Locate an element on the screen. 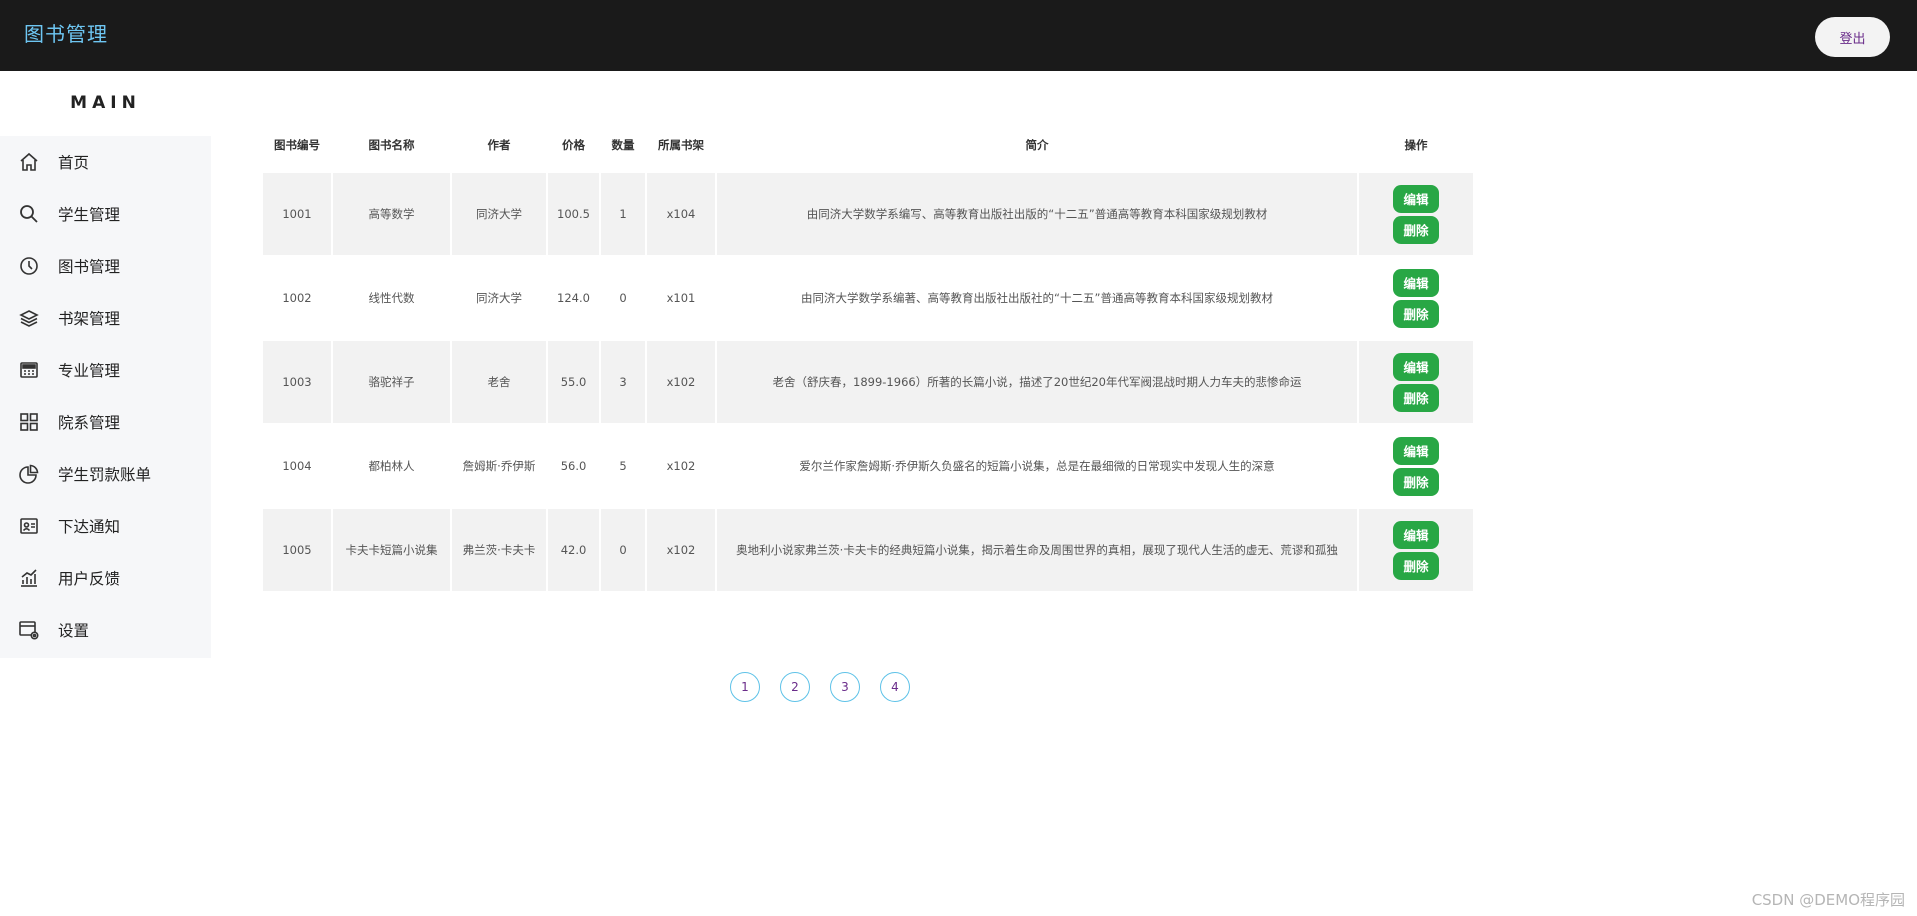 This screenshot has height=916, width=1917. cell-price: 124.0 is located at coordinates (573, 298).